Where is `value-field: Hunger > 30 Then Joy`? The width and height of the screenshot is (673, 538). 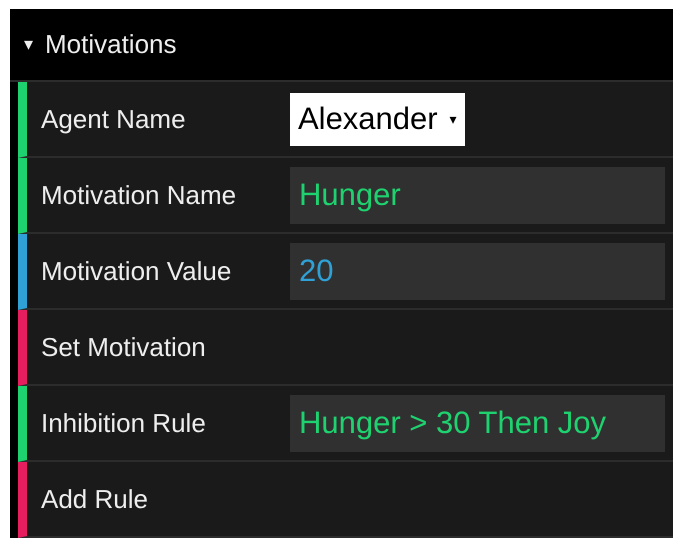
value-field: Hunger > 30 Then Joy is located at coordinates (477, 423).